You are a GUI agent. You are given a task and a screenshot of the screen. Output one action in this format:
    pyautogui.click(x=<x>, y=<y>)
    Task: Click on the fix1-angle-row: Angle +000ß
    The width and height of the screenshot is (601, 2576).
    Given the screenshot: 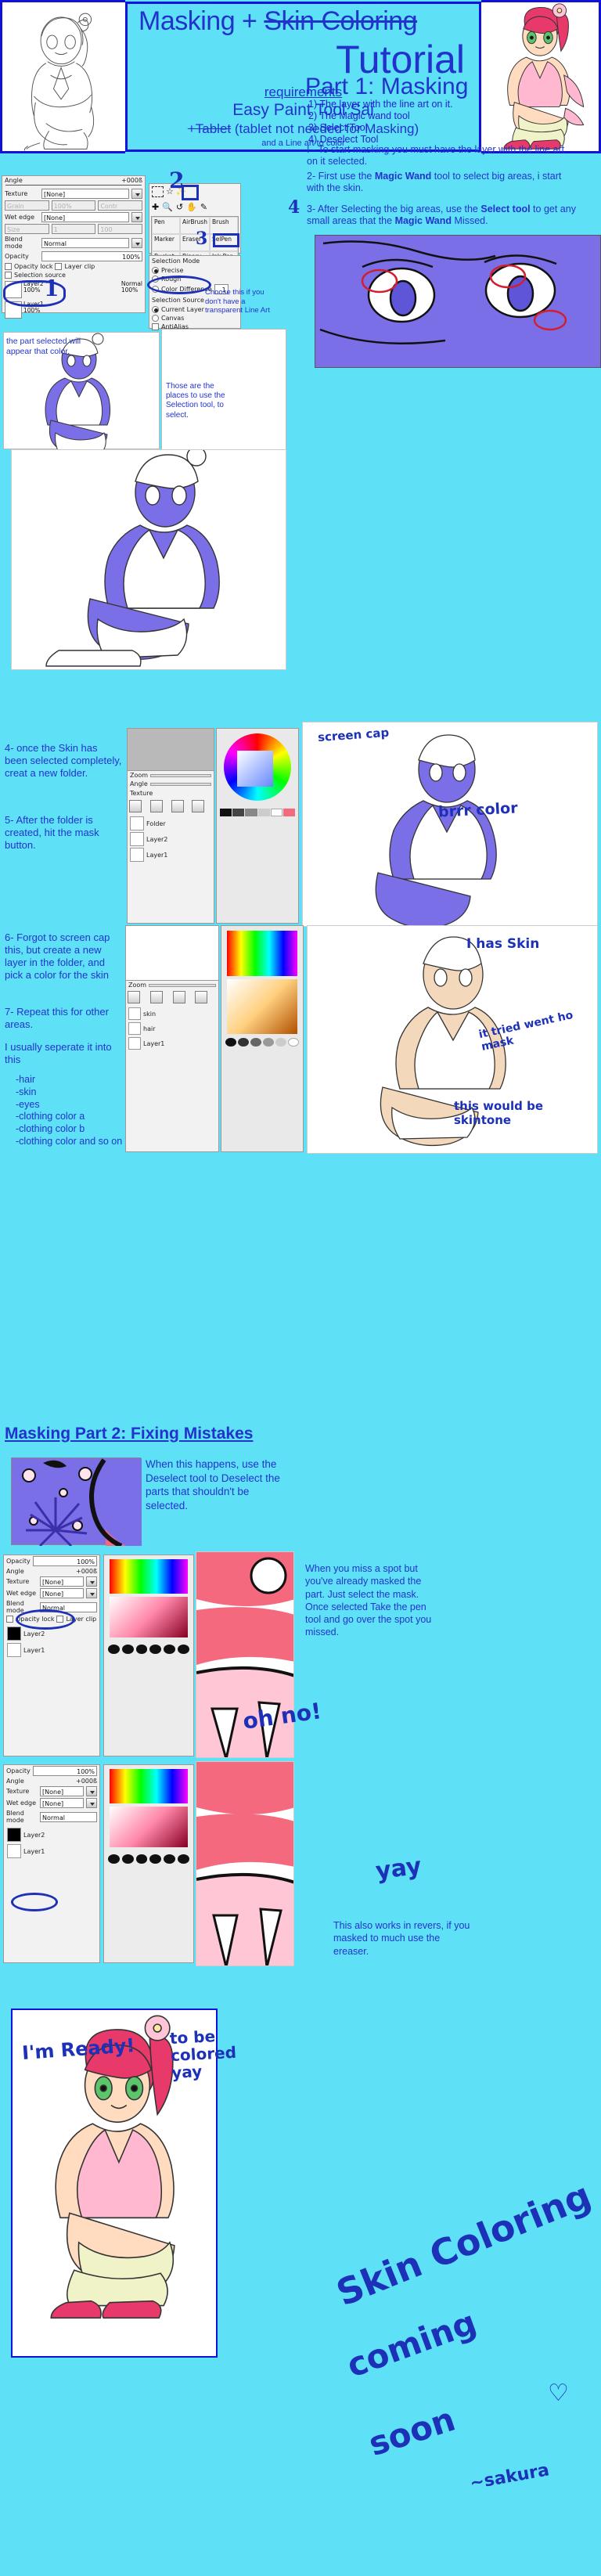 What is the action you would take?
    pyautogui.click(x=51, y=1571)
    